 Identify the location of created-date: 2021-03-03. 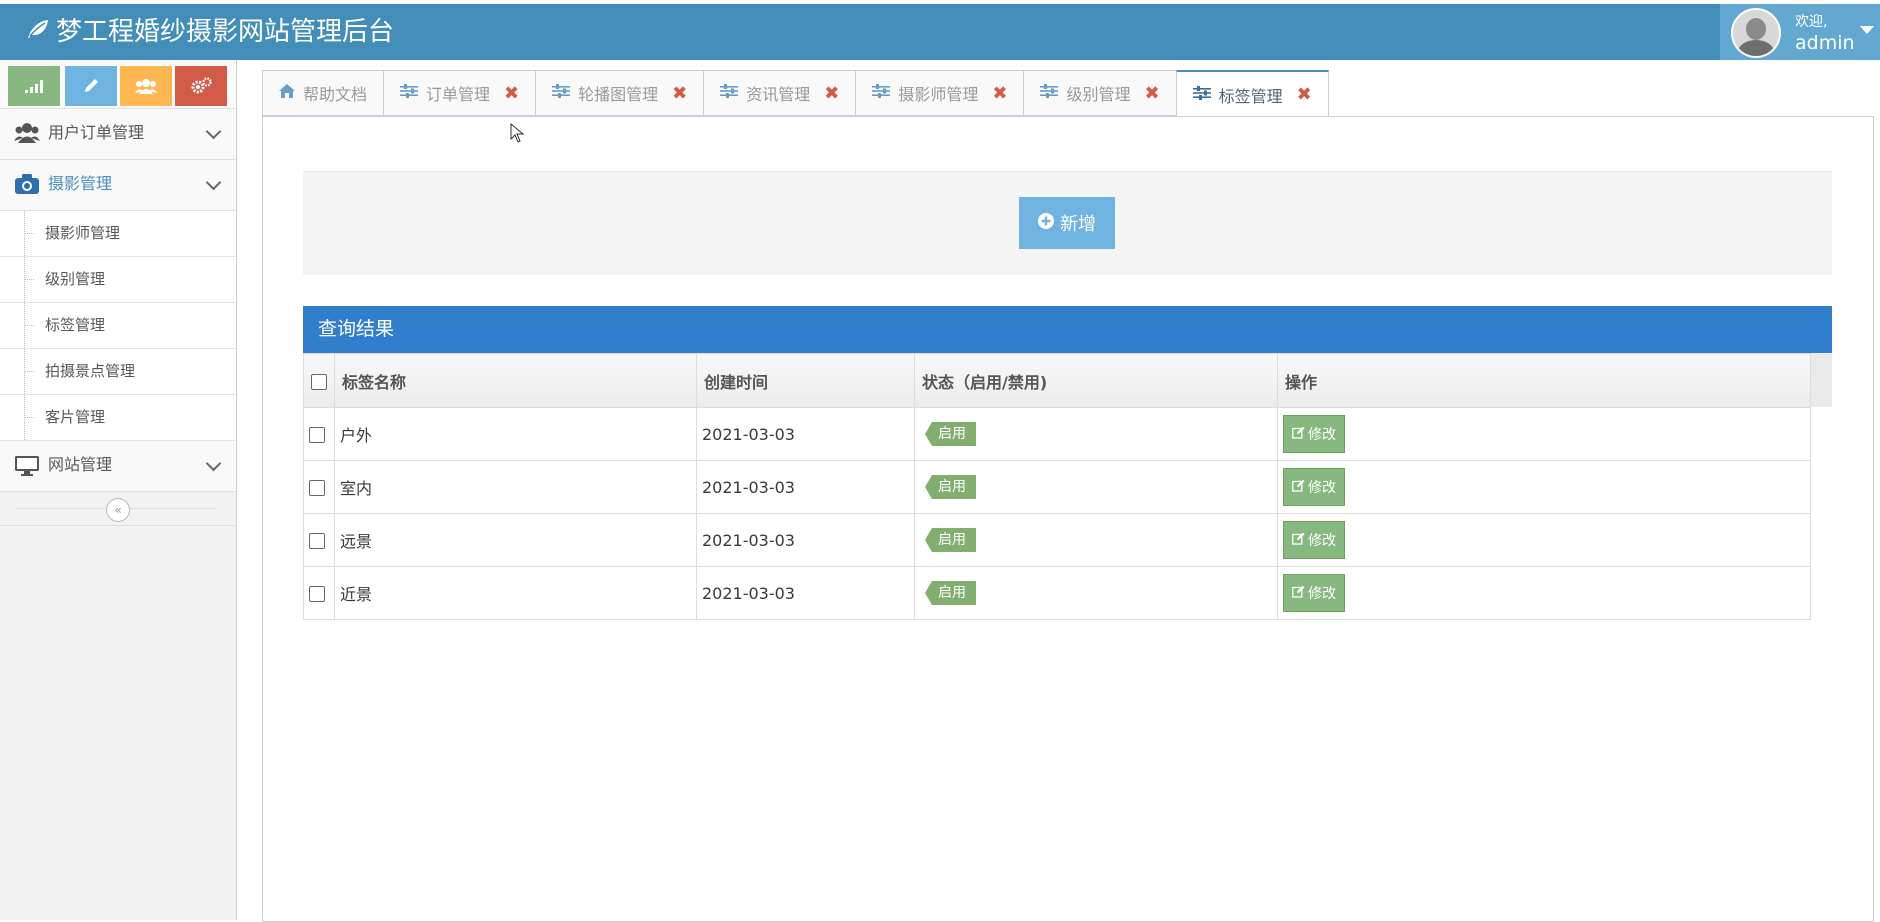
(805, 434).